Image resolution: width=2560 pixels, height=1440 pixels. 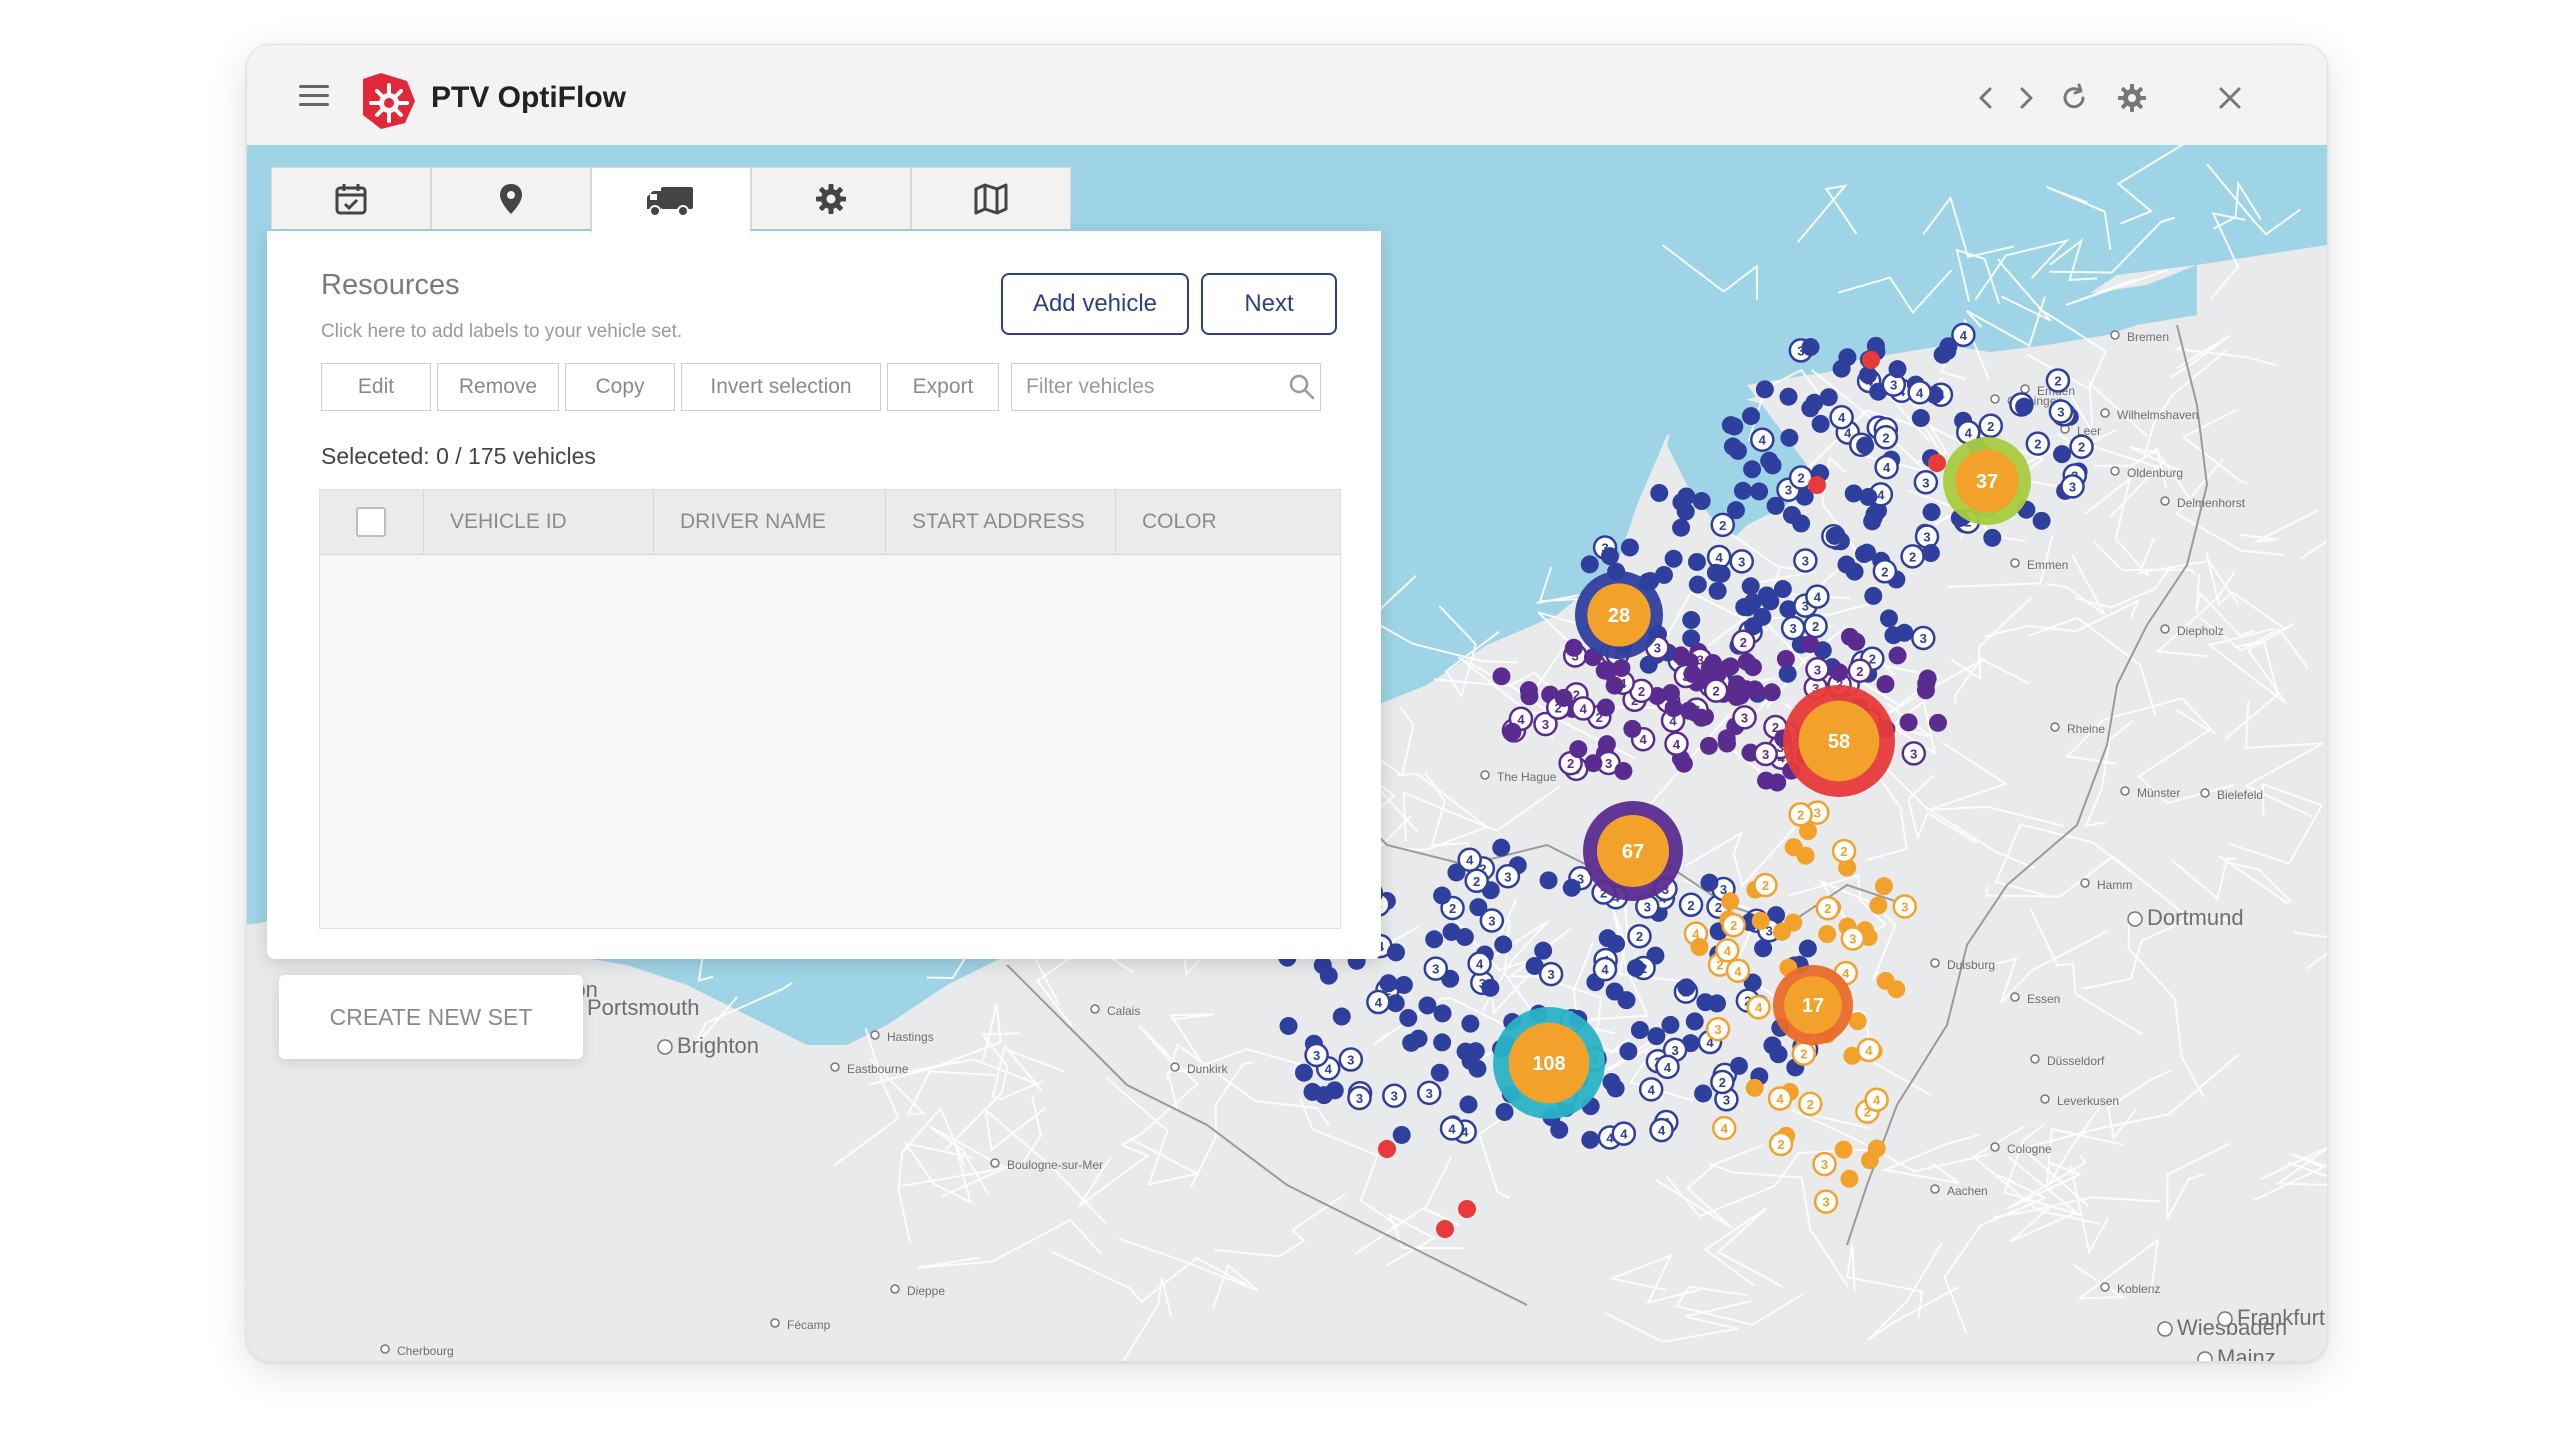 I want to click on tab-map, so click(x=991, y=198).